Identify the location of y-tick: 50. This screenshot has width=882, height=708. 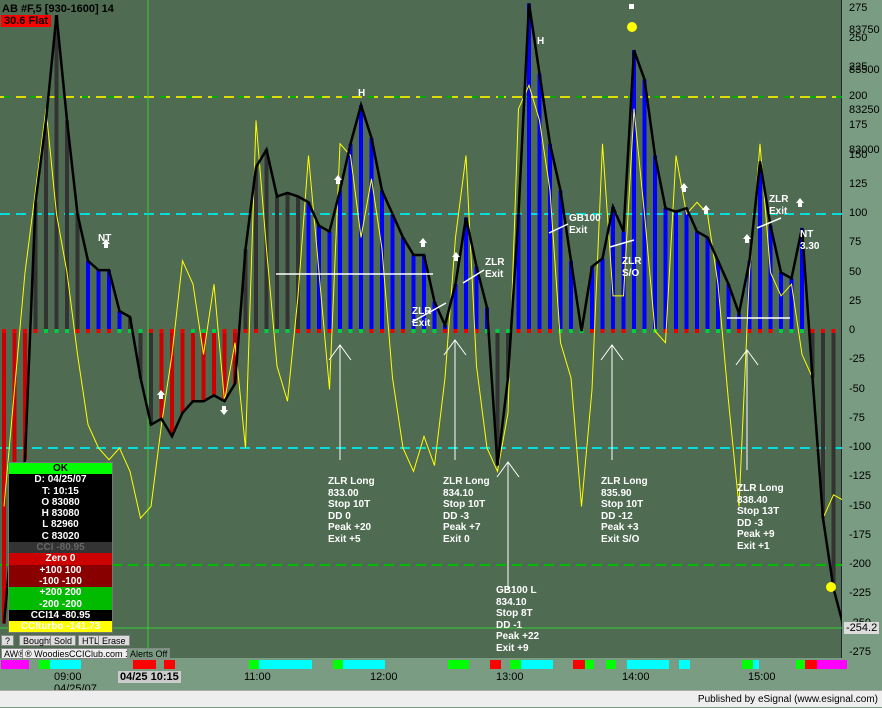
(855, 271).